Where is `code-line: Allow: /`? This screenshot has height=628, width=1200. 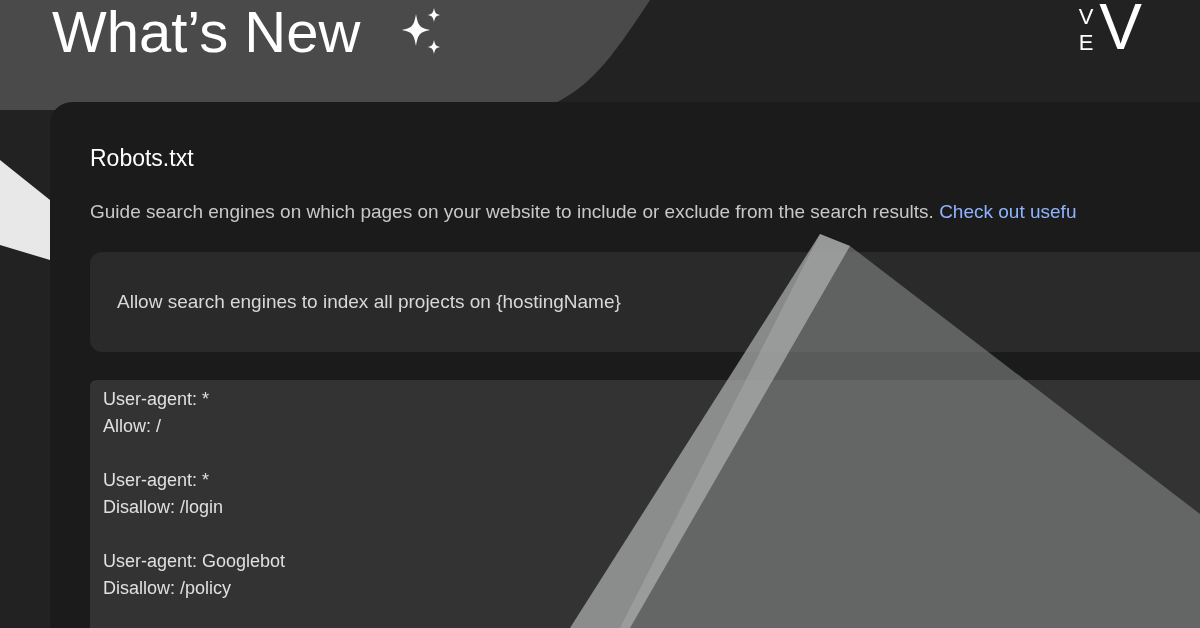
code-line: Allow: / is located at coordinates (133, 426).